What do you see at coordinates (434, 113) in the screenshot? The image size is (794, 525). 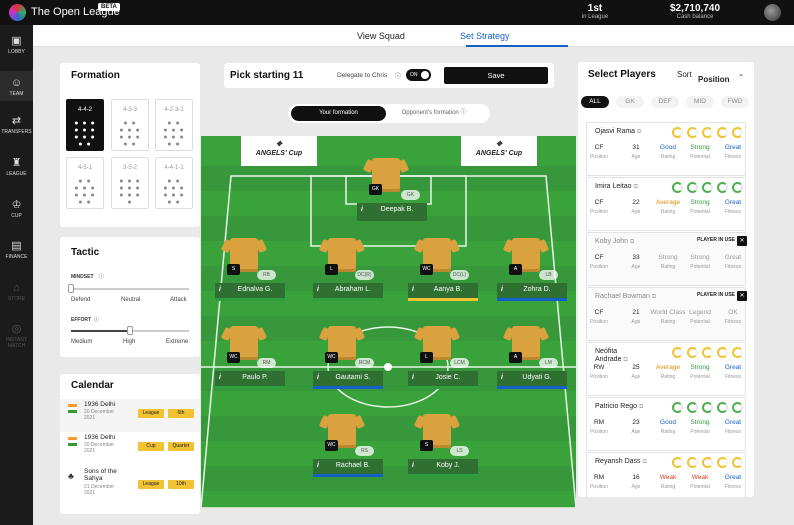 I see `opponent-formation-button: Opponent's formation ⓘ` at bounding box center [434, 113].